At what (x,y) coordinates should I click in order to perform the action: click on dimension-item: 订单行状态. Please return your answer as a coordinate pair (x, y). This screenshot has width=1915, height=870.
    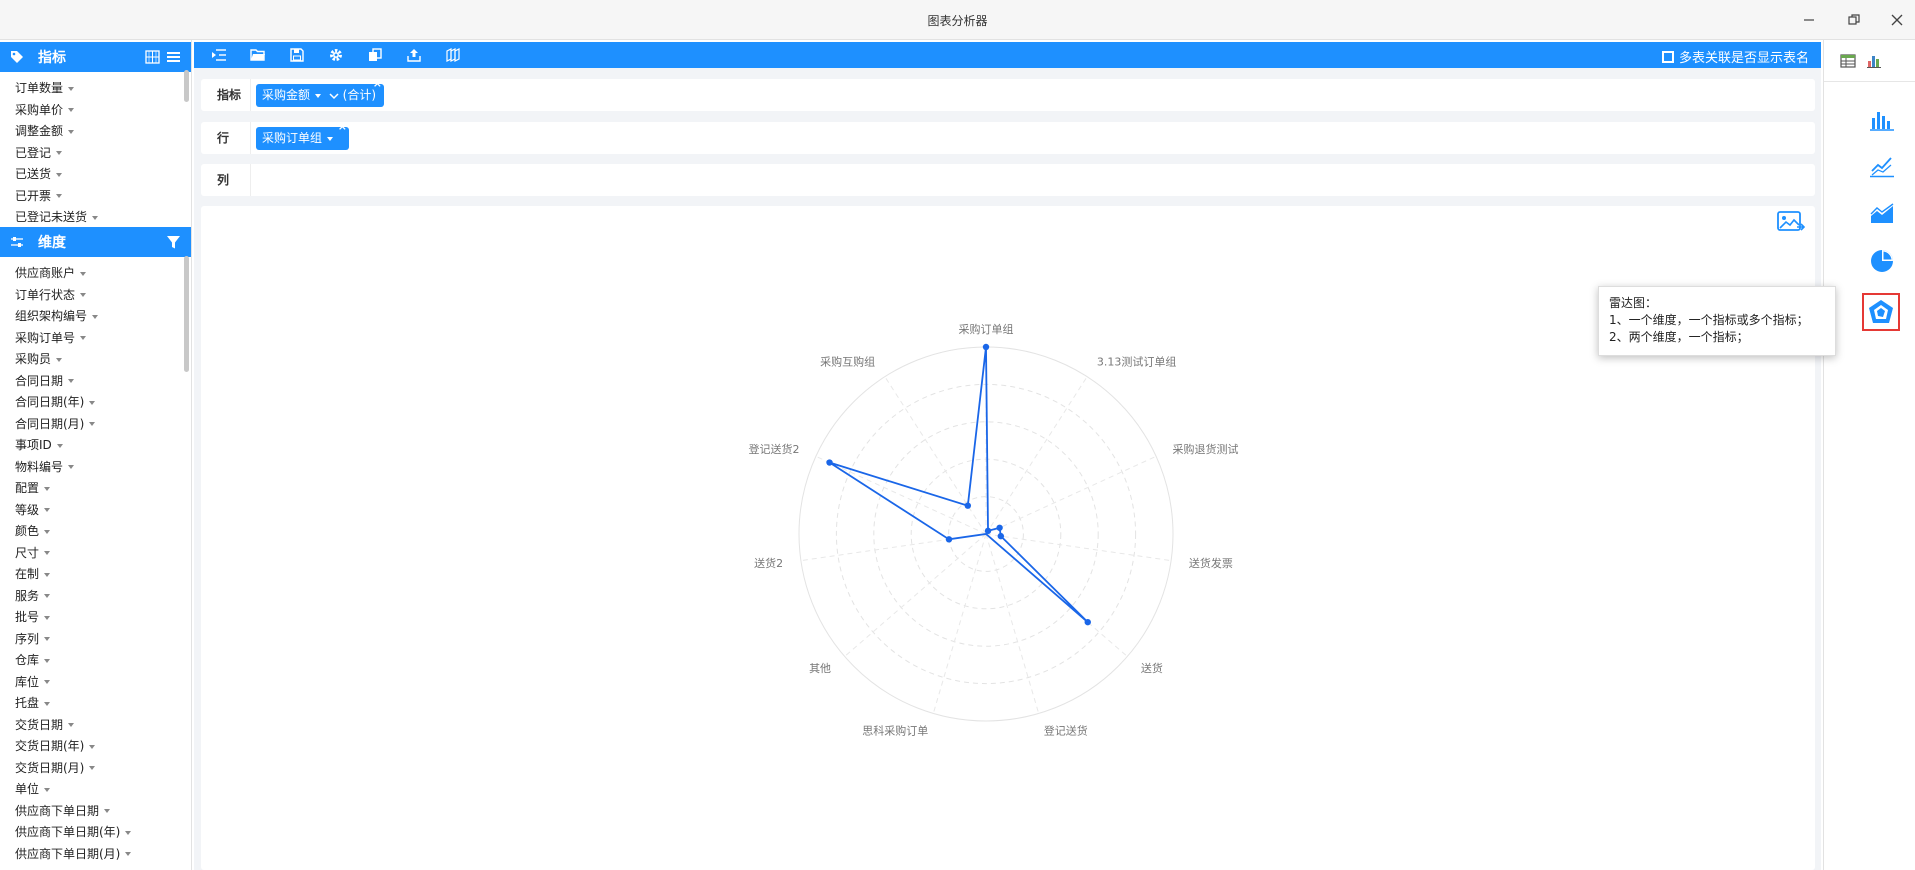
    Looking at the image, I should click on (103, 296).